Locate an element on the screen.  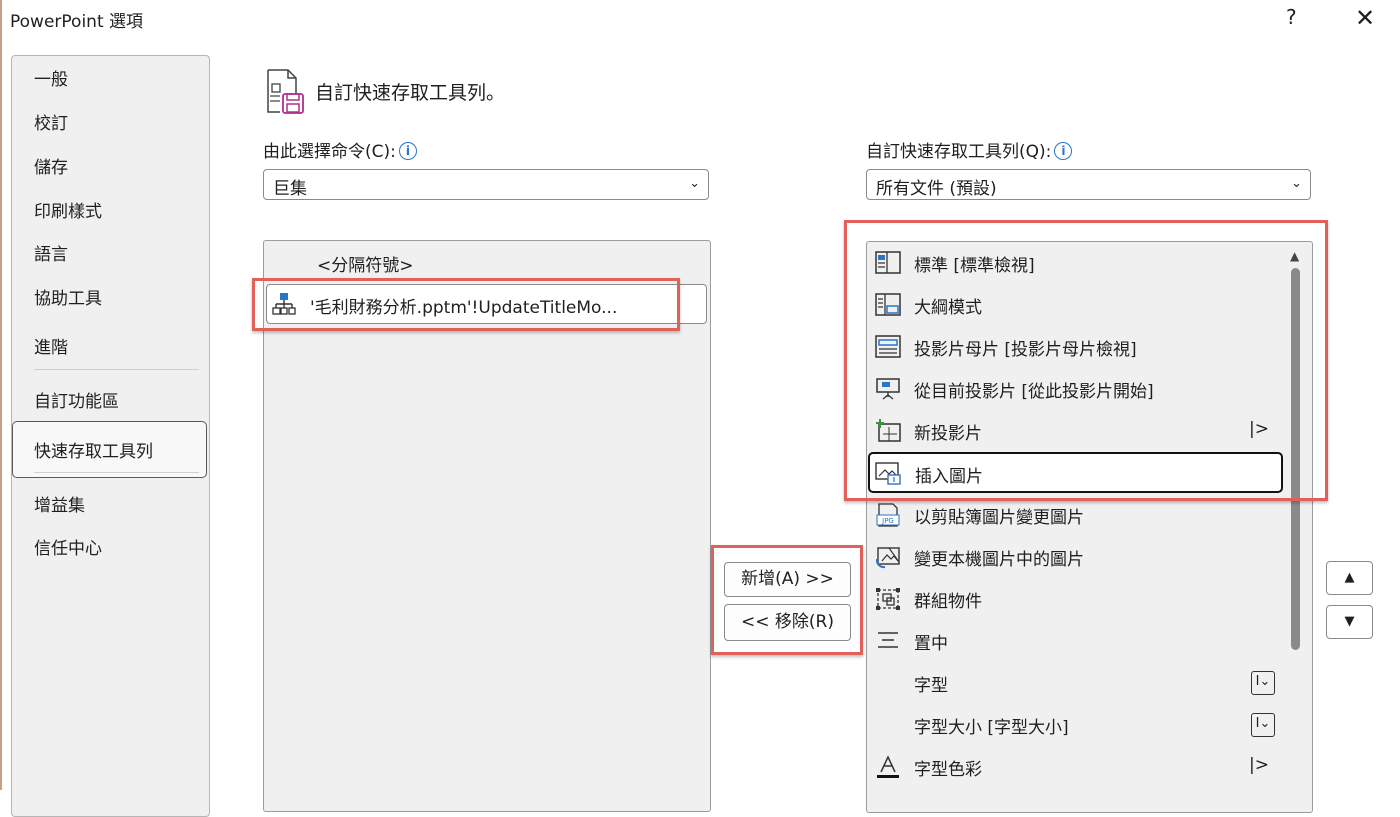
highlight-buttons is located at coordinates (787, 600).